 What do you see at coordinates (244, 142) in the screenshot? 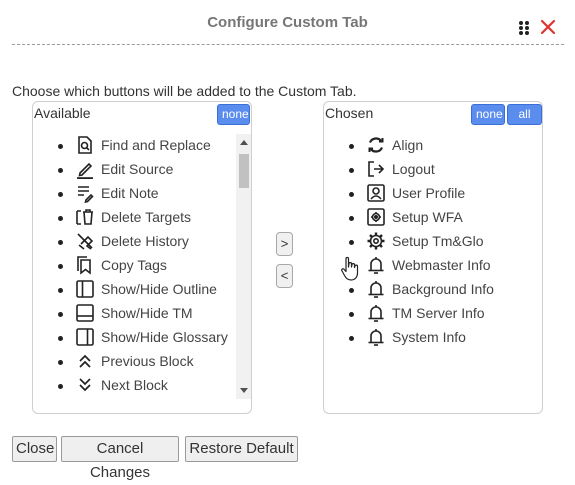
I see `scroll-up-arrow-icon` at bounding box center [244, 142].